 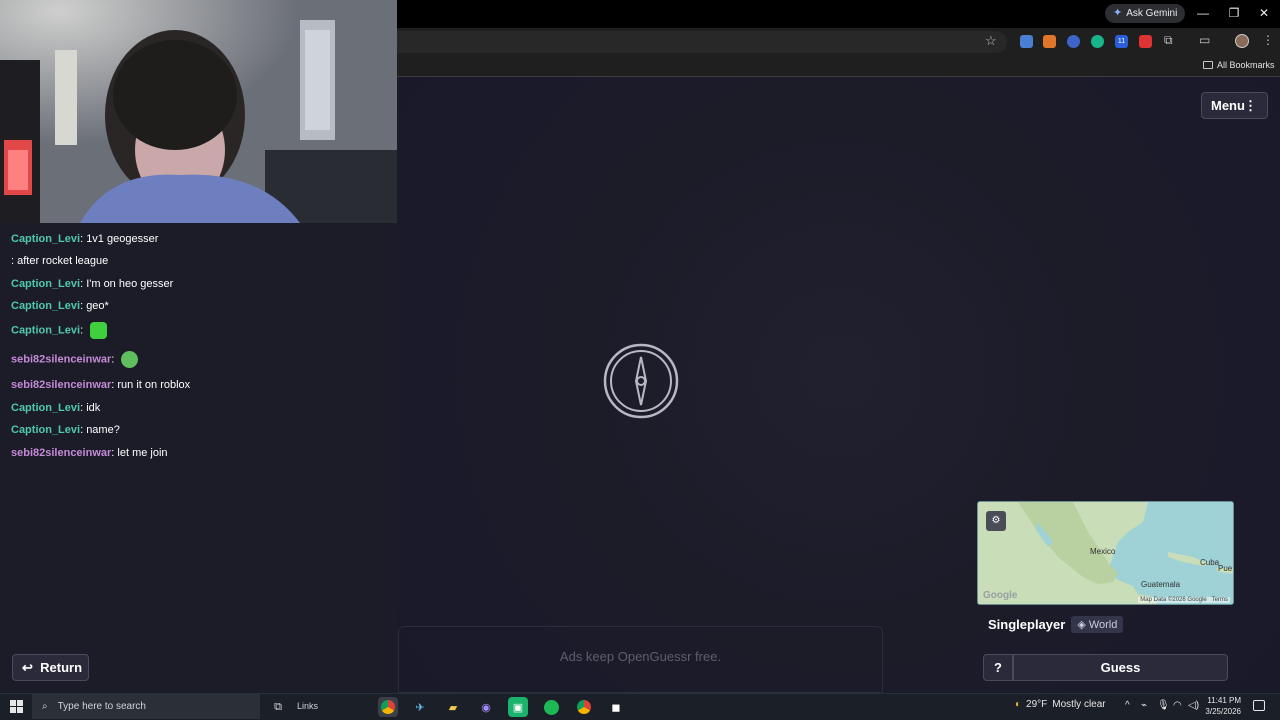 I want to click on chrome-taskbar-icon, so click(x=388, y=707).